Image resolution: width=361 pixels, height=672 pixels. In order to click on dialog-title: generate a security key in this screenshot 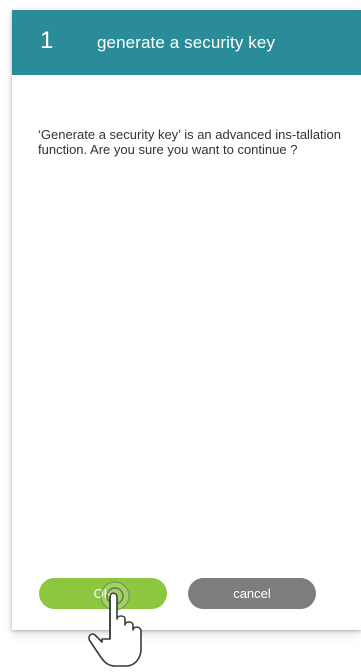, I will do `click(186, 42)`.